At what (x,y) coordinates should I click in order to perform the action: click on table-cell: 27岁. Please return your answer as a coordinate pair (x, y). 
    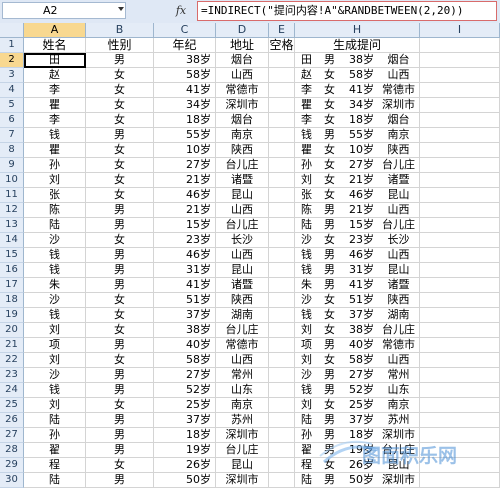
    Looking at the image, I should click on (359, 165).